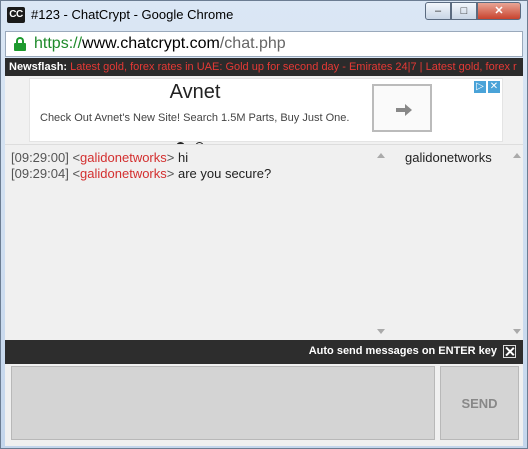  Describe the element at coordinates (196, 158) in the screenshot. I see `chat-message: [09:29:00] <galidonetworks> hi` at that location.